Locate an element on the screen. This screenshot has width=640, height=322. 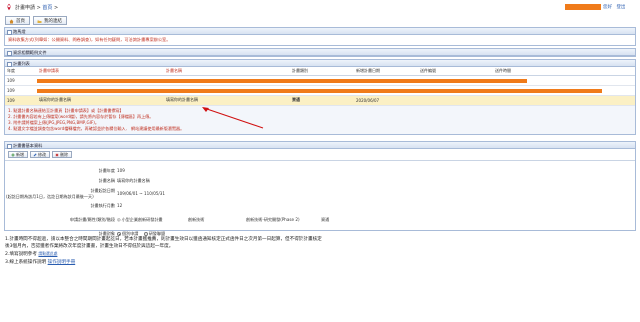
col-date: 新增計畫日期 is located at coordinates (386, 71).